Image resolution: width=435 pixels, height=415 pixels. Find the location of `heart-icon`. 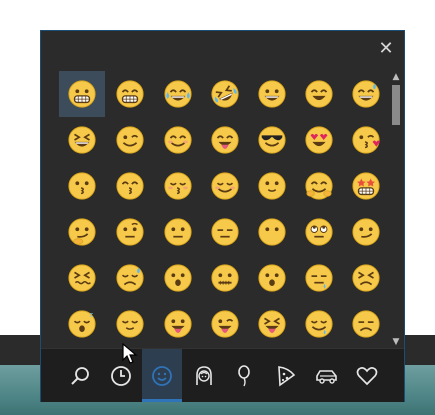

heart-icon is located at coordinates (367, 375).